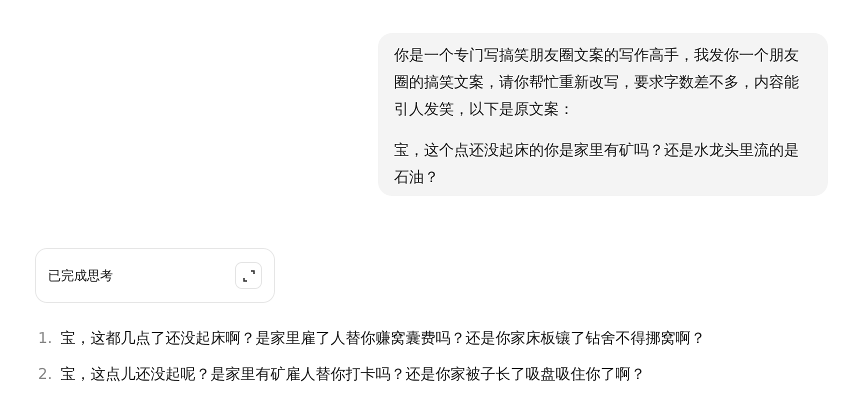 Image resolution: width=845 pixels, height=404 pixels. Describe the element at coordinates (45, 374) in the screenshot. I see `list-number: 2.` at that location.